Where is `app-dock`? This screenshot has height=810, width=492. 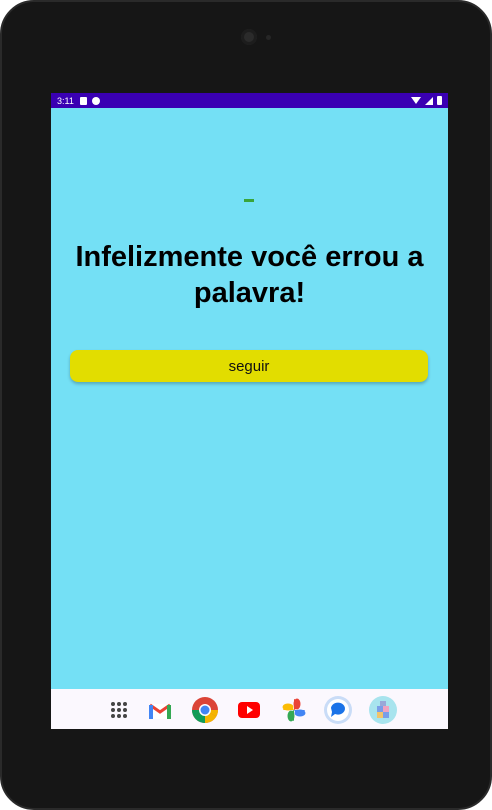 app-dock is located at coordinates (249, 709).